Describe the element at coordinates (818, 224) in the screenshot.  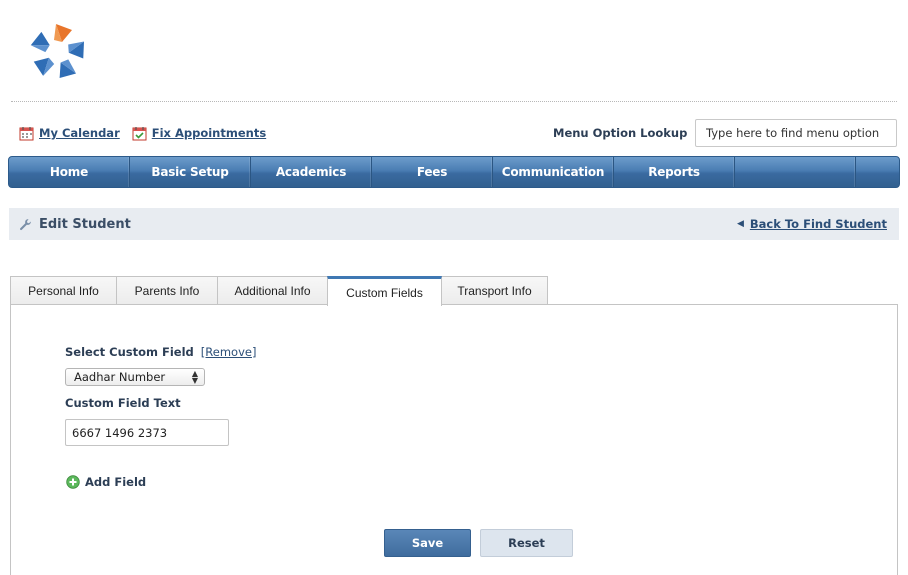
I see `back-link-label: Back To Find Student` at that location.